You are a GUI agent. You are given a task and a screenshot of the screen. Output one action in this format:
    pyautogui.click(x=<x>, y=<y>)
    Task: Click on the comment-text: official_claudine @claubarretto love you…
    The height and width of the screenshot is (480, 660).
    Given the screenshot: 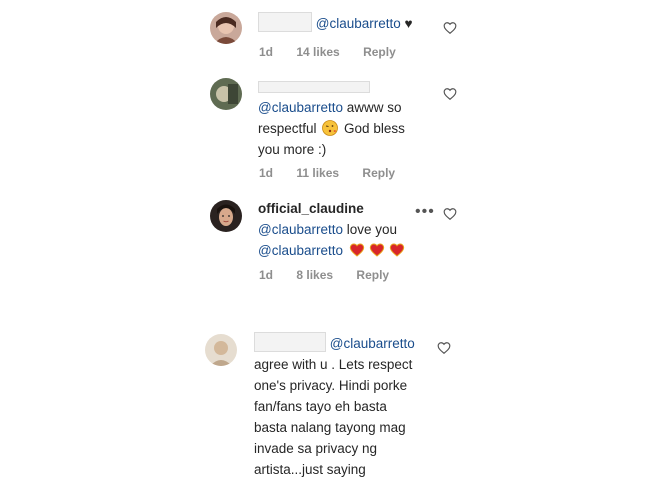 What is the action you would take?
    pyautogui.click(x=332, y=229)
    